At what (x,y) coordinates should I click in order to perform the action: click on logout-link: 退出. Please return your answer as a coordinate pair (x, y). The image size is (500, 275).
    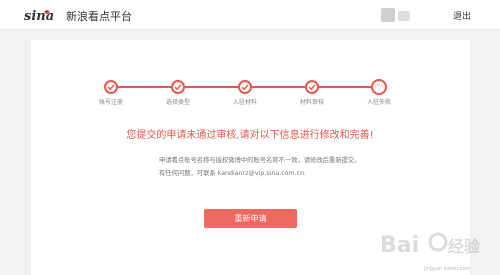
    Looking at the image, I should click on (462, 15).